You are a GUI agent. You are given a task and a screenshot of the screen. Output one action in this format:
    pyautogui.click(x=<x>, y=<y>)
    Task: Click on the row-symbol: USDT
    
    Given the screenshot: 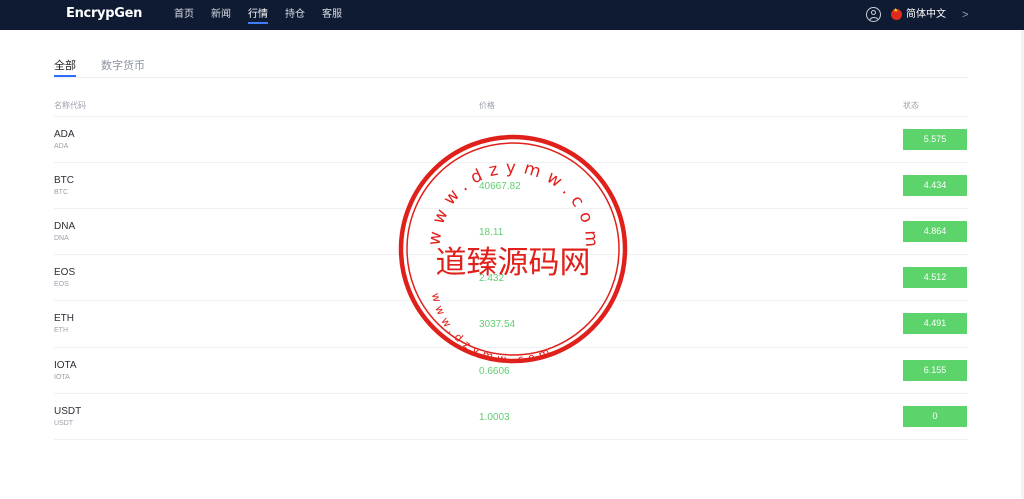 What is the action you would take?
    pyautogui.click(x=68, y=411)
    